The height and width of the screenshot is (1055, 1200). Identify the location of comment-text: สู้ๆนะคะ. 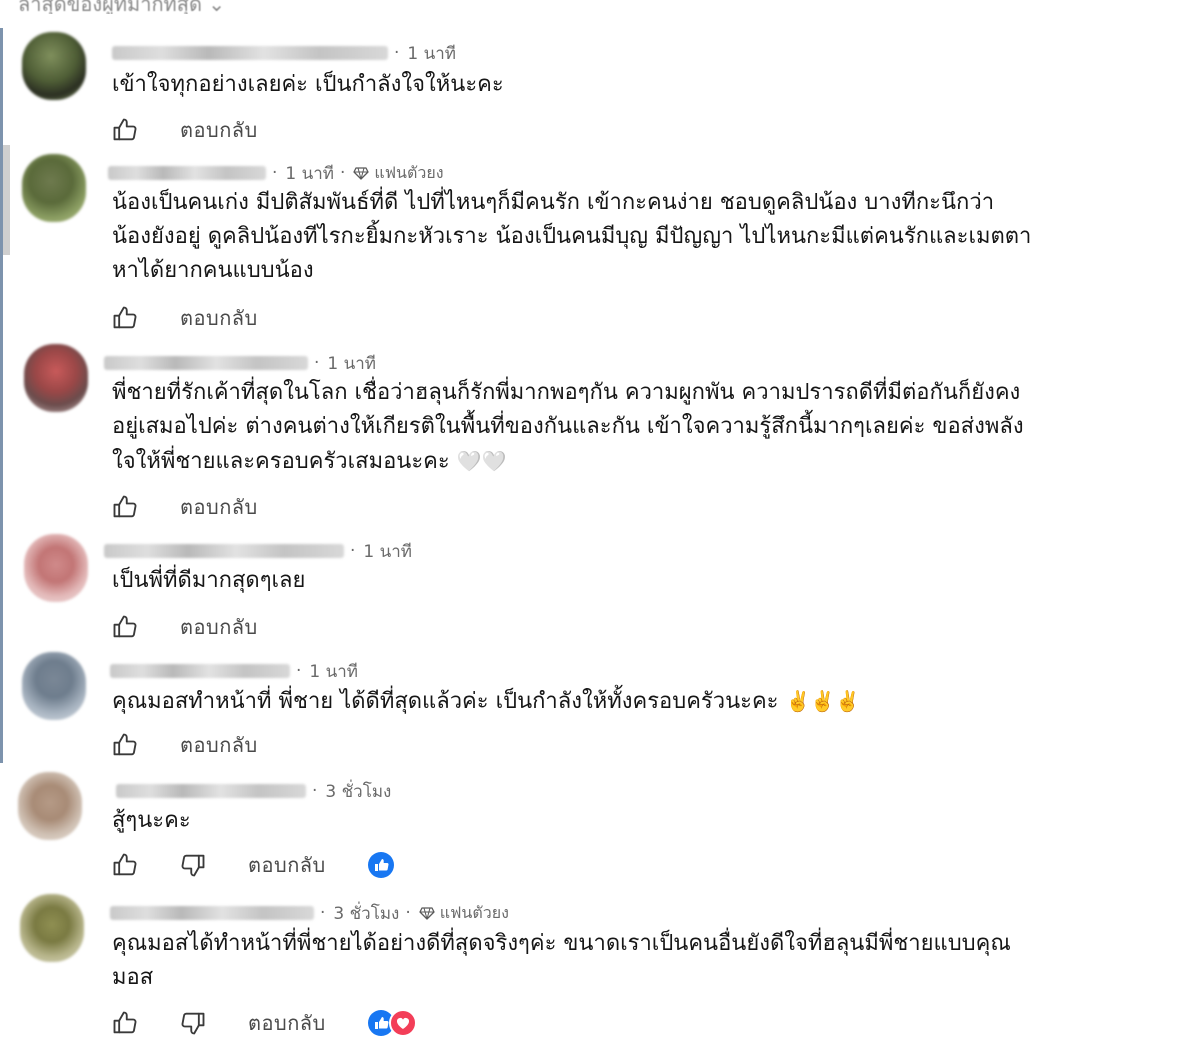
(151, 820).